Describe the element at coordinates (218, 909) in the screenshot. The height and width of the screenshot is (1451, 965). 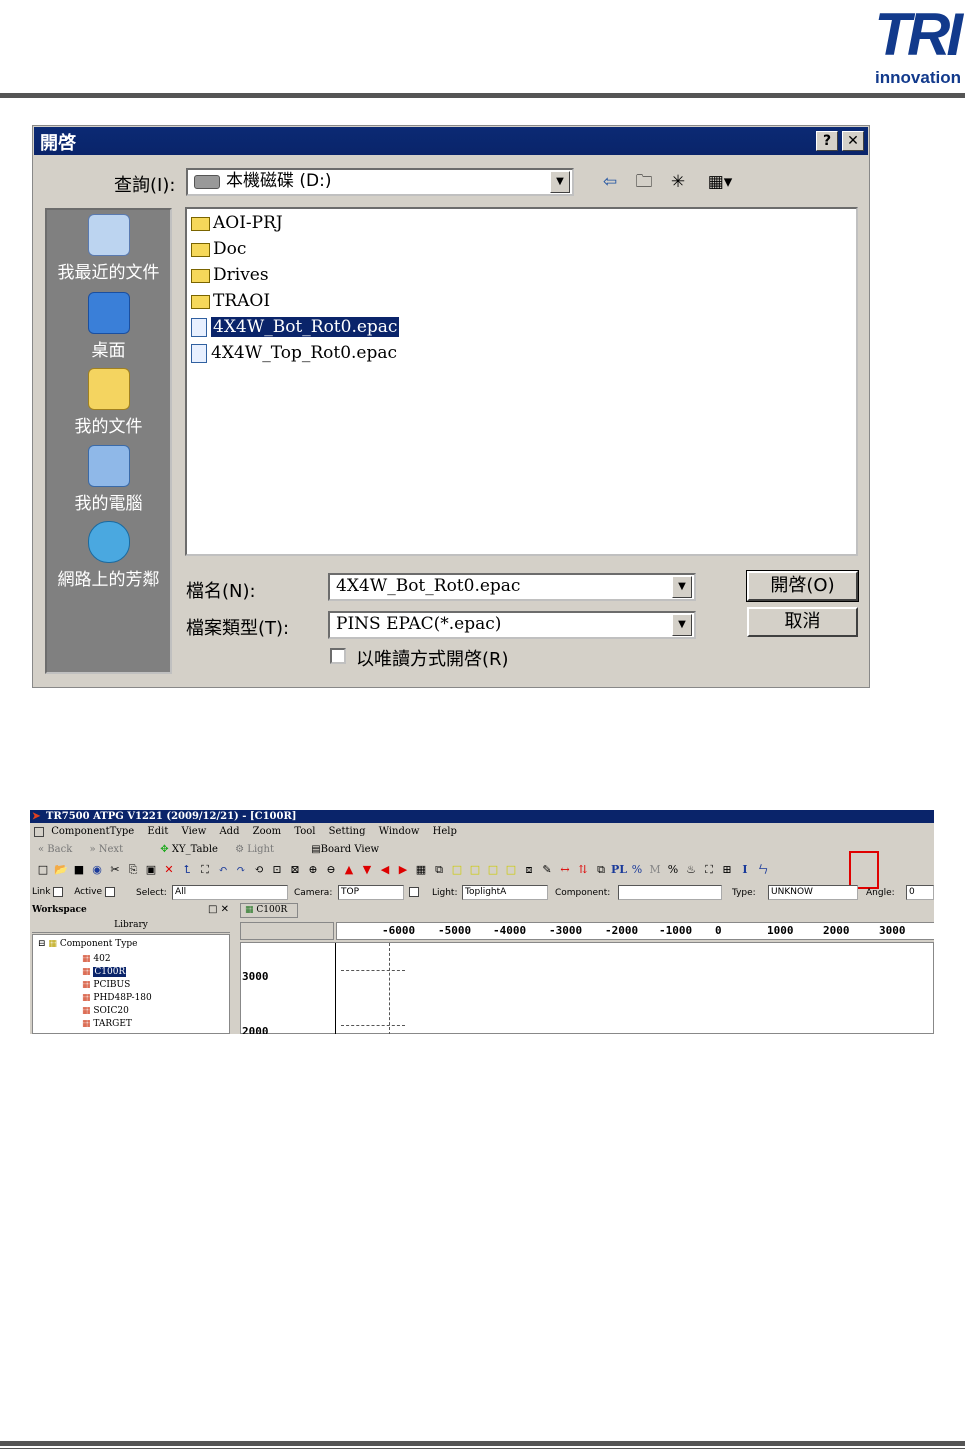
I see `workspace-close-icon: □ ✕` at that location.